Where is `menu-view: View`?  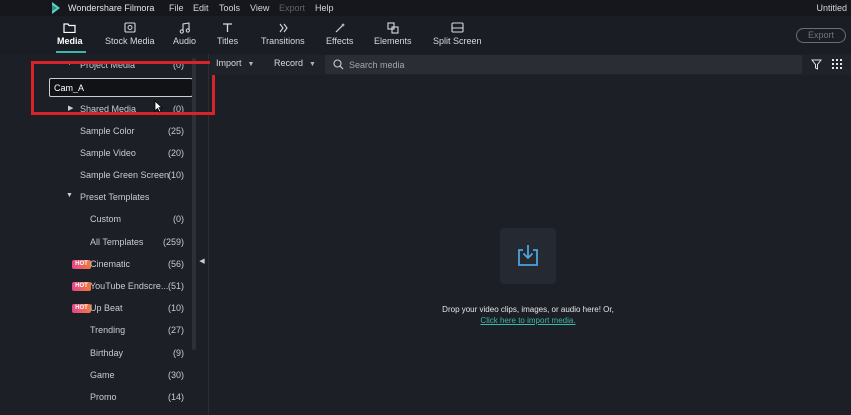
menu-view: View is located at coordinates (259, 8).